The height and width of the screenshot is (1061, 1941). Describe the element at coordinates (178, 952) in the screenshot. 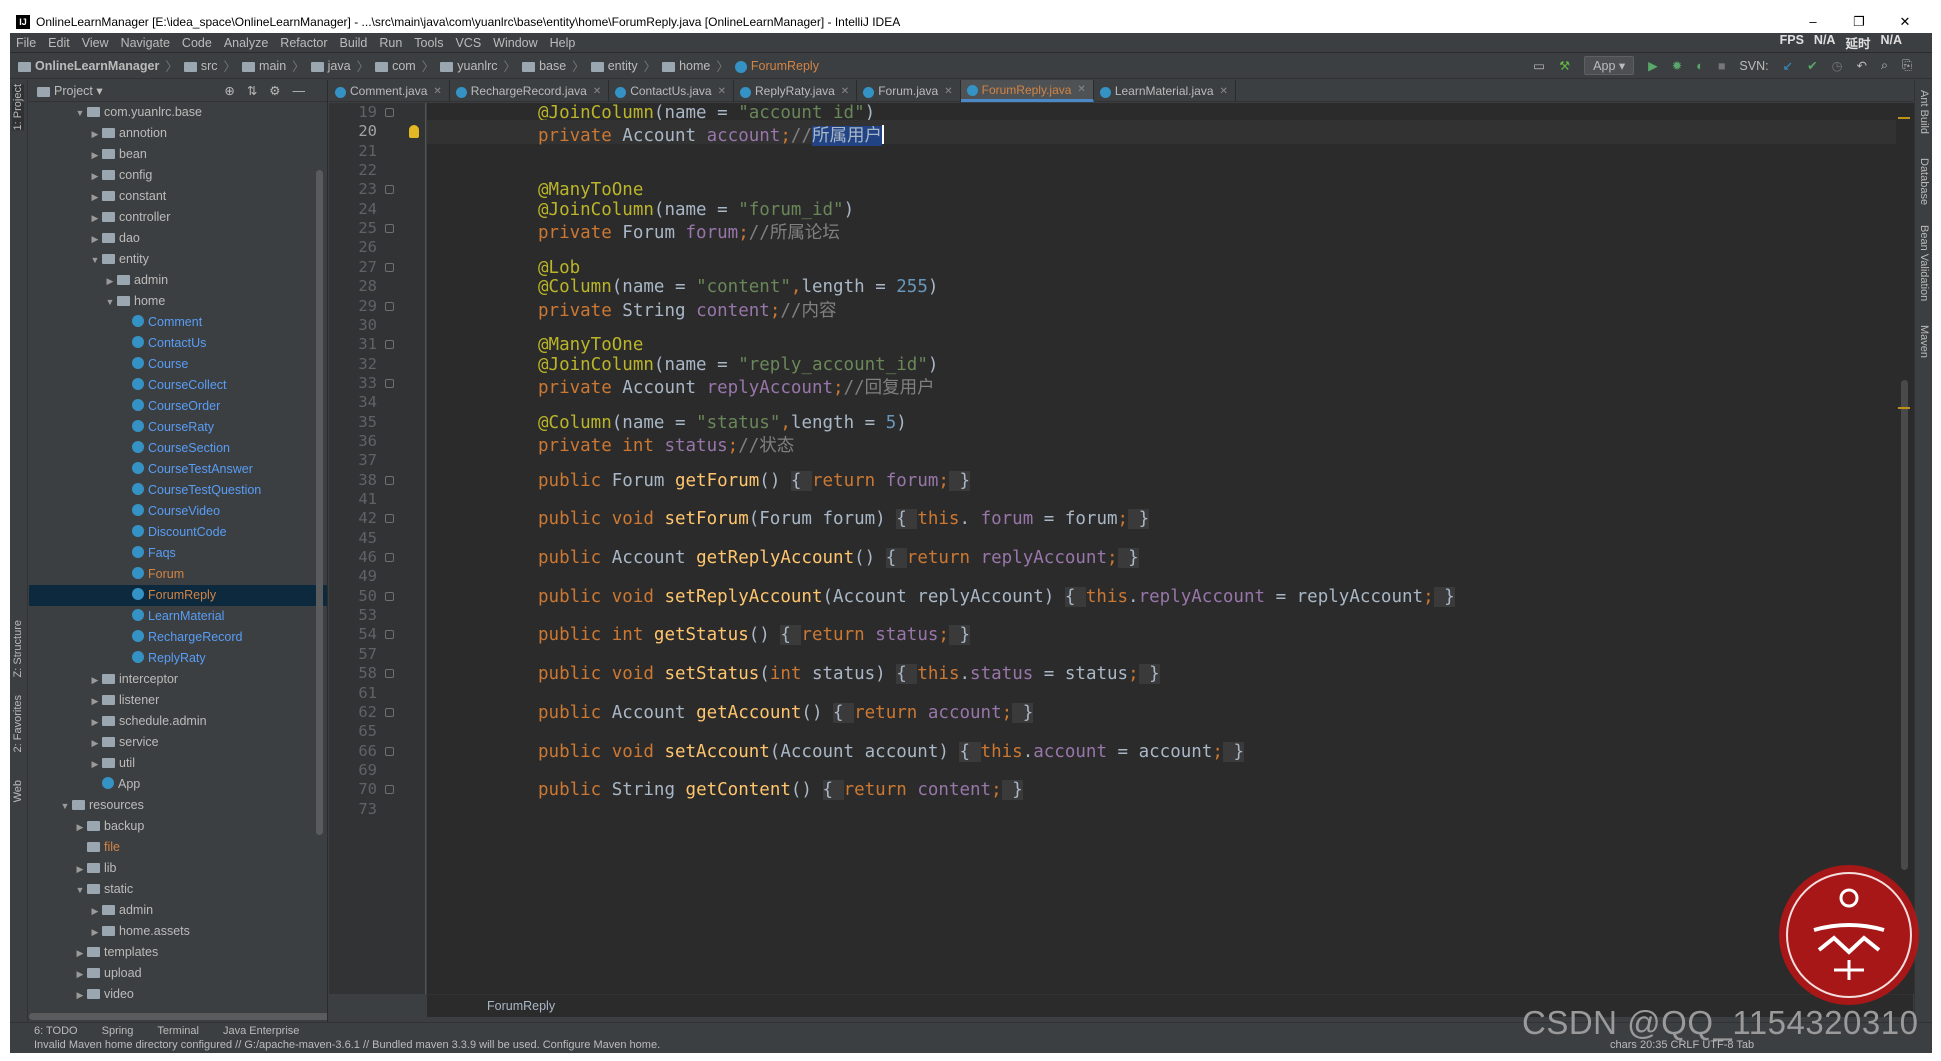

I see `tree-item: ▶ templates` at that location.